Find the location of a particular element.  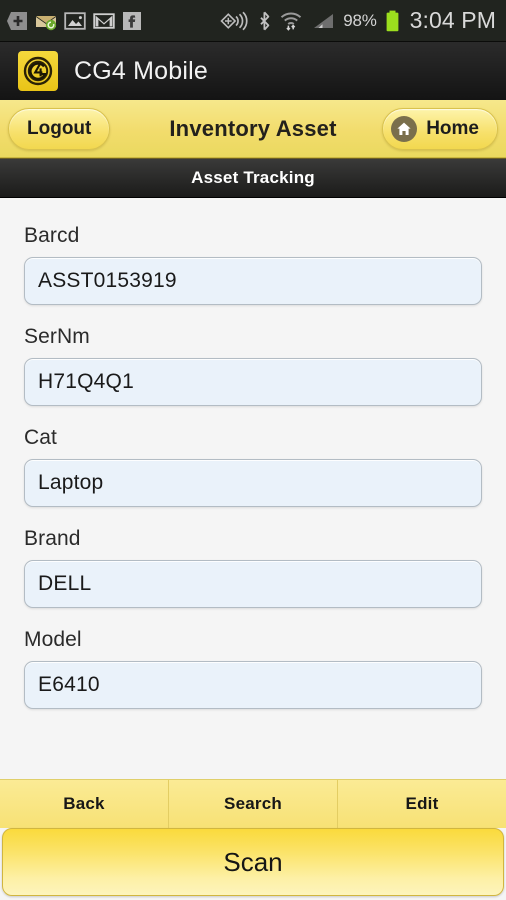

gallery-image-icon is located at coordinates (75, 21).